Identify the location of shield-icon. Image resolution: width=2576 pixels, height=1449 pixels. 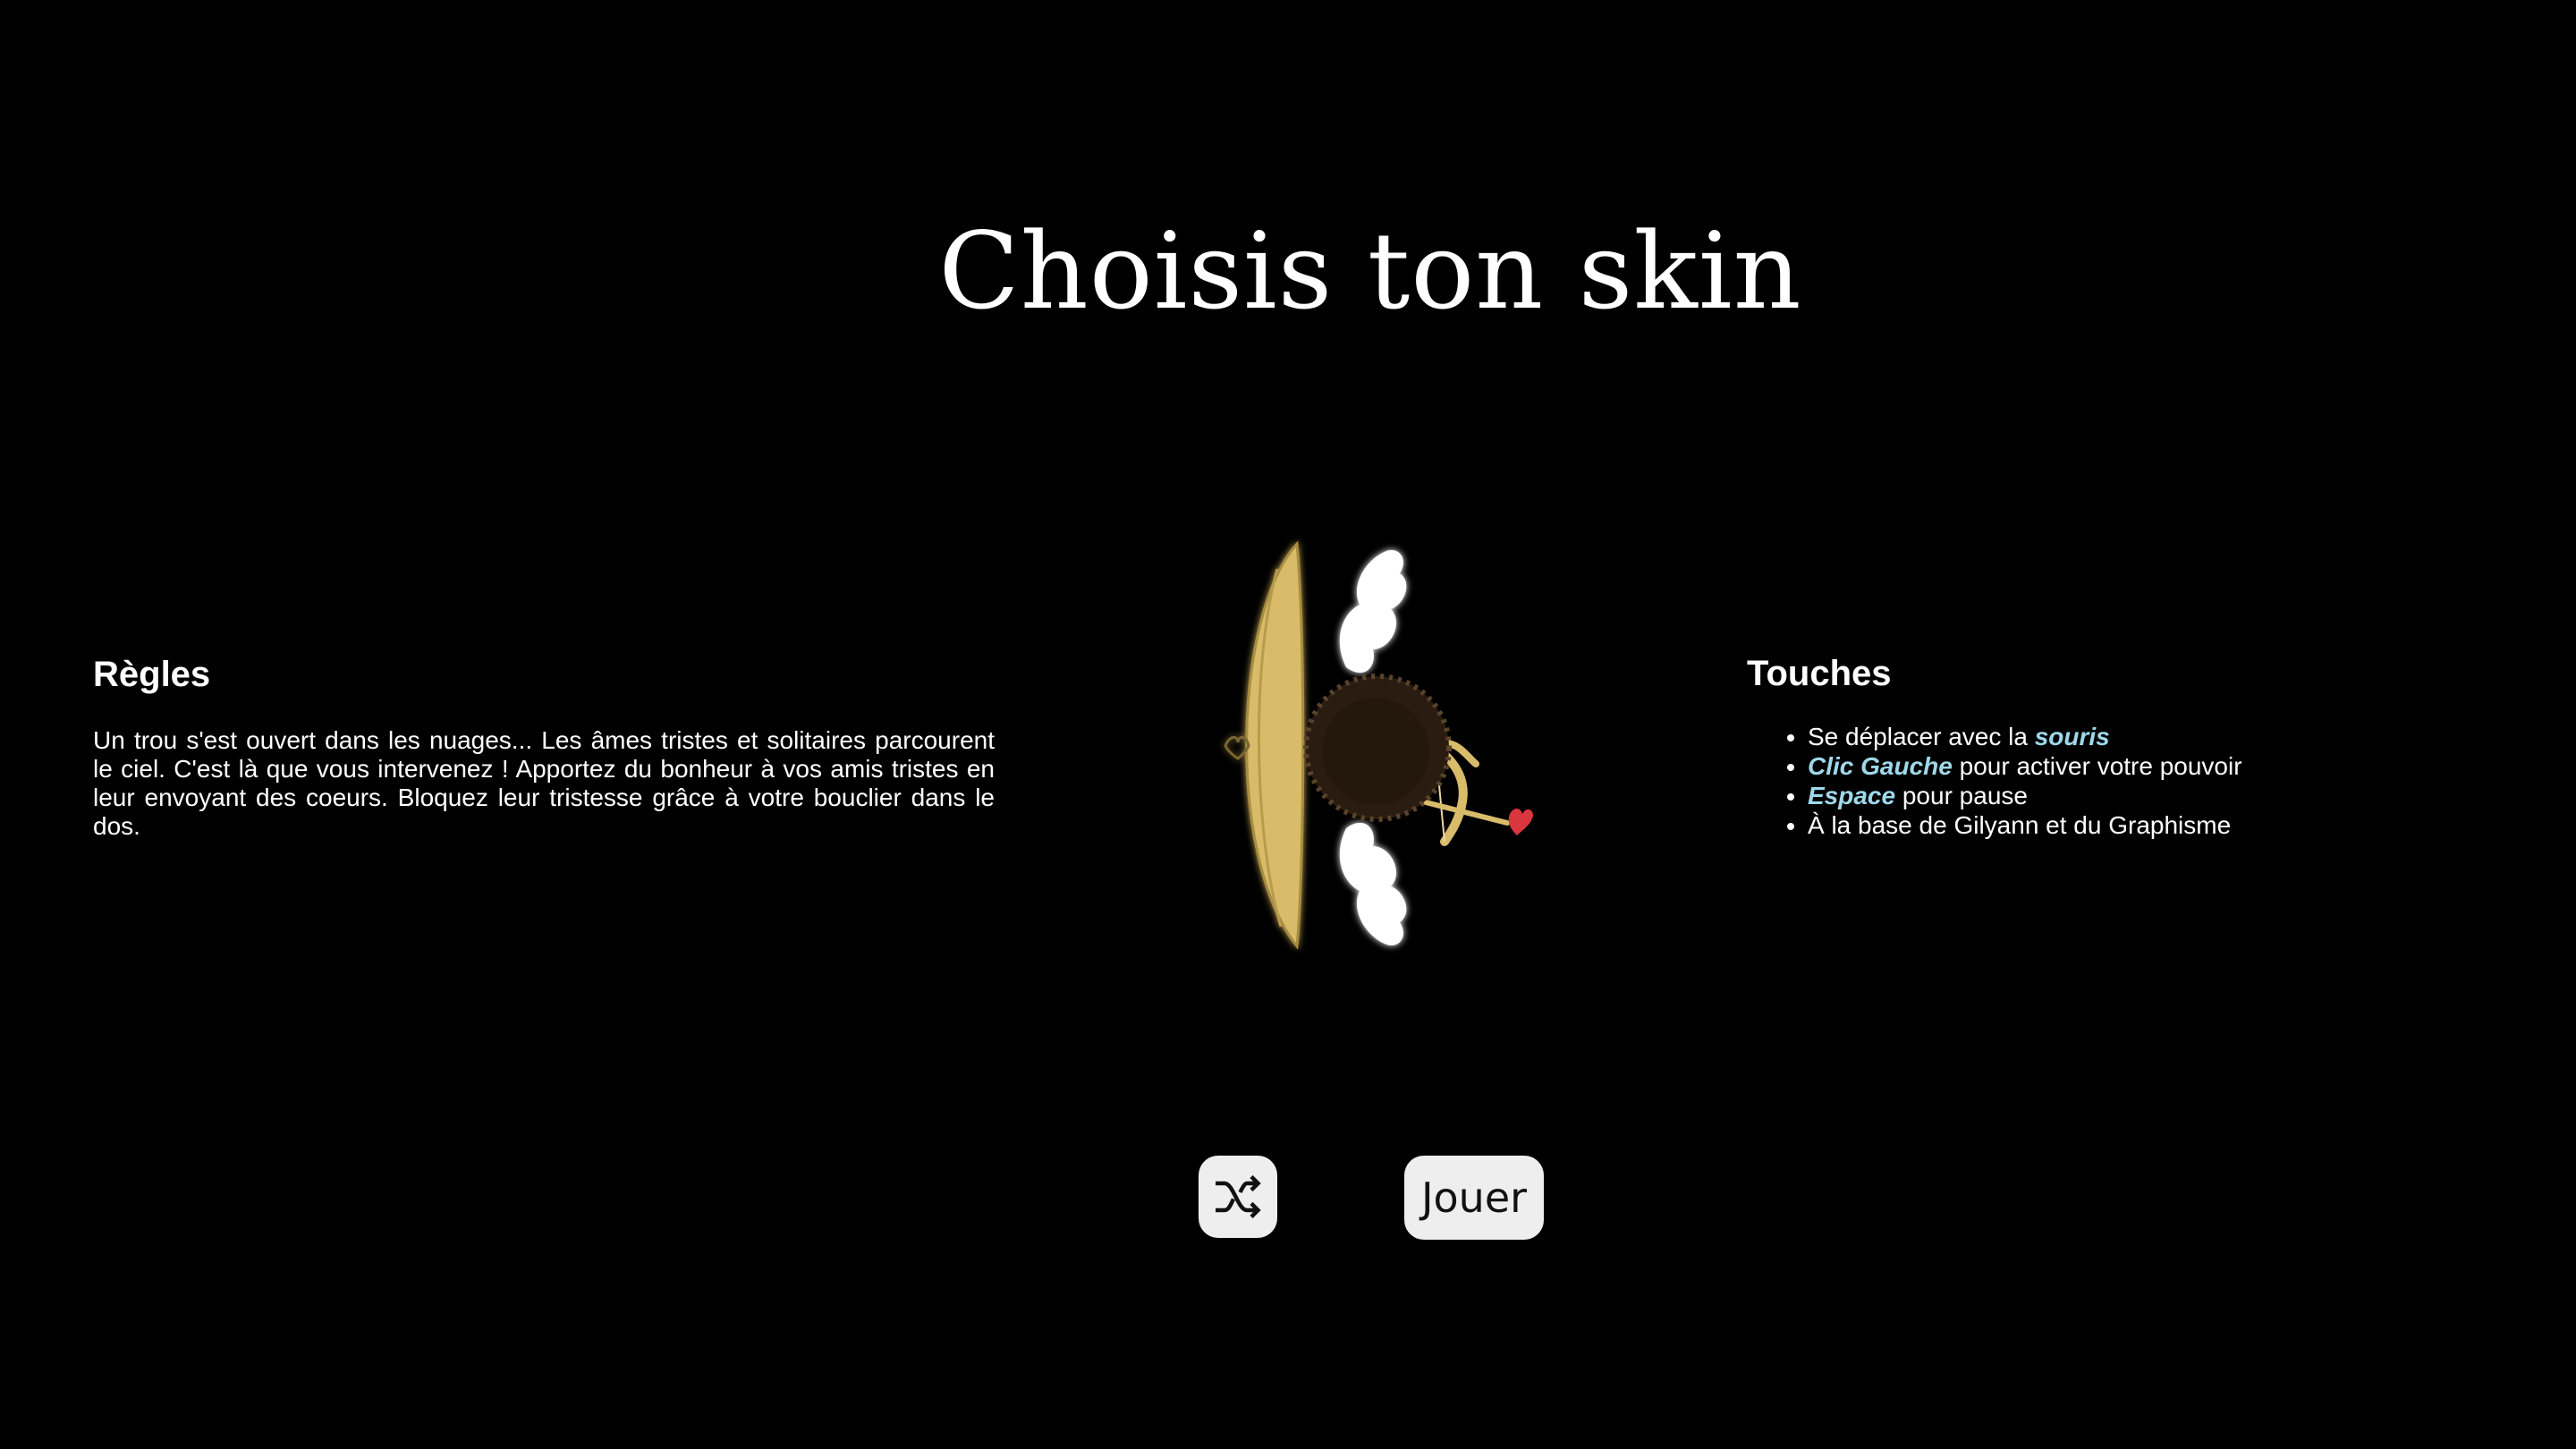
(1264, 745).